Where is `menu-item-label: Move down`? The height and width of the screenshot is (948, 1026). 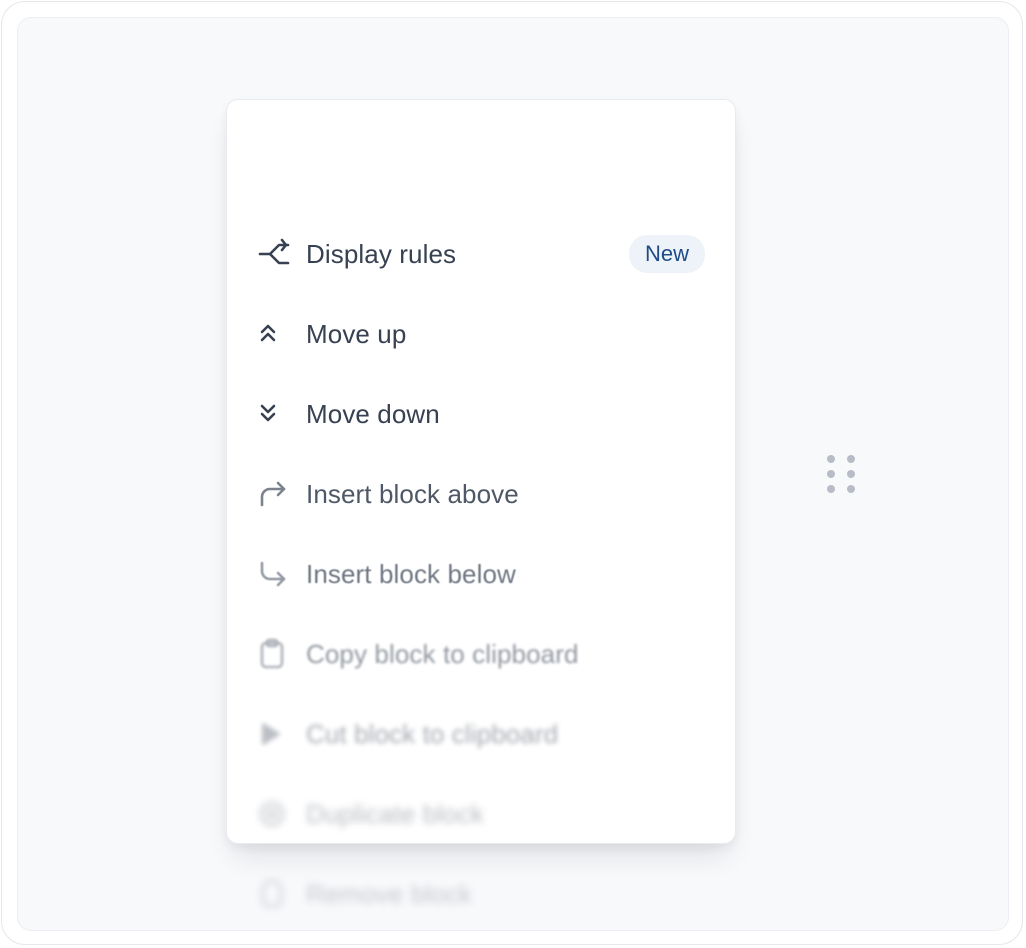
menu-item-label: Move down is located at coordinates (373, 413).